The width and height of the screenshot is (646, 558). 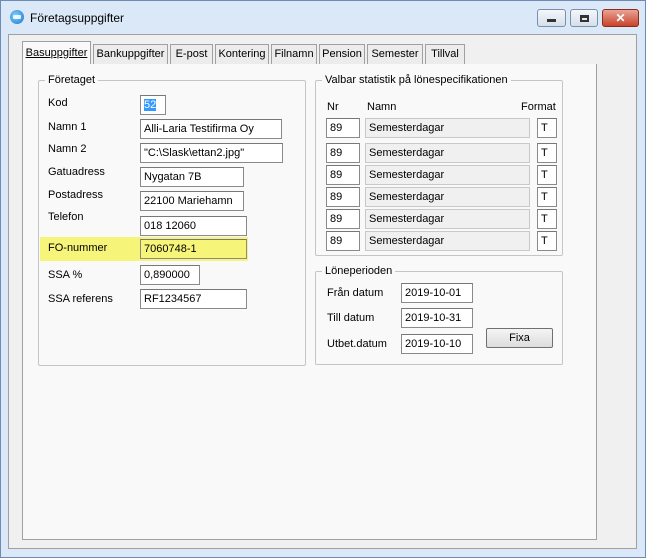 What do you see at coordinates (211, 153) in the screenshot?
I see `namn2-input: "C:\Slask\ettan2.jpg"` at bounding box center [211, 153].